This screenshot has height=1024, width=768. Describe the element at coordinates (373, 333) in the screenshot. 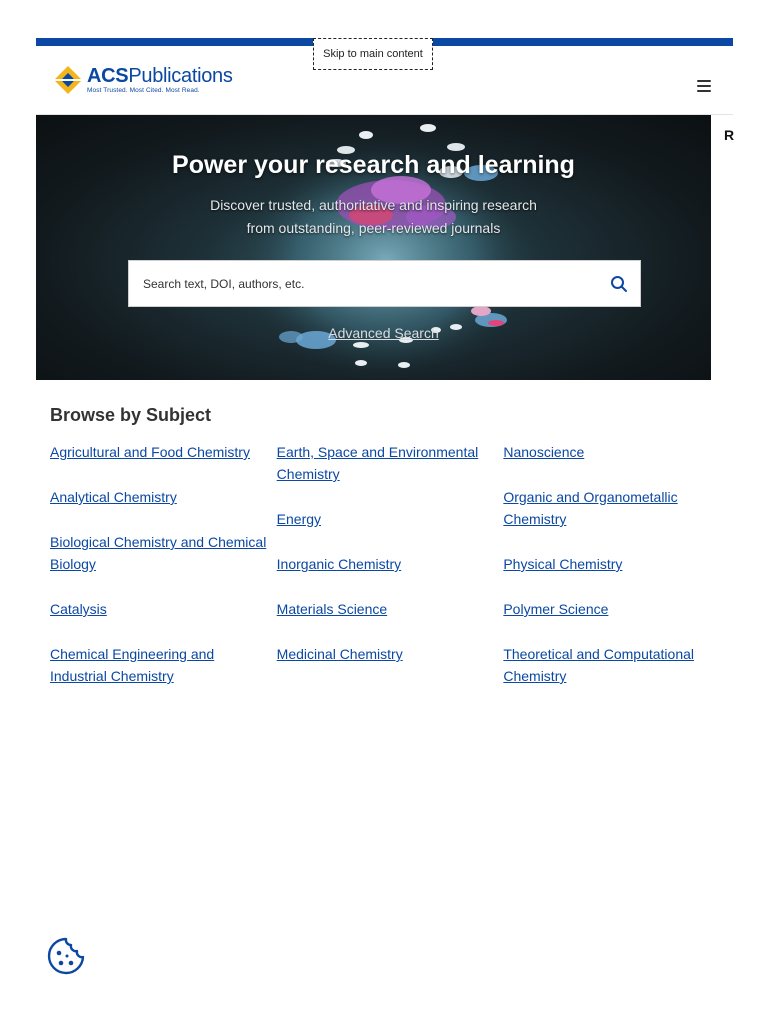

I see `advanced-search-link: Advanced Search` at that location.